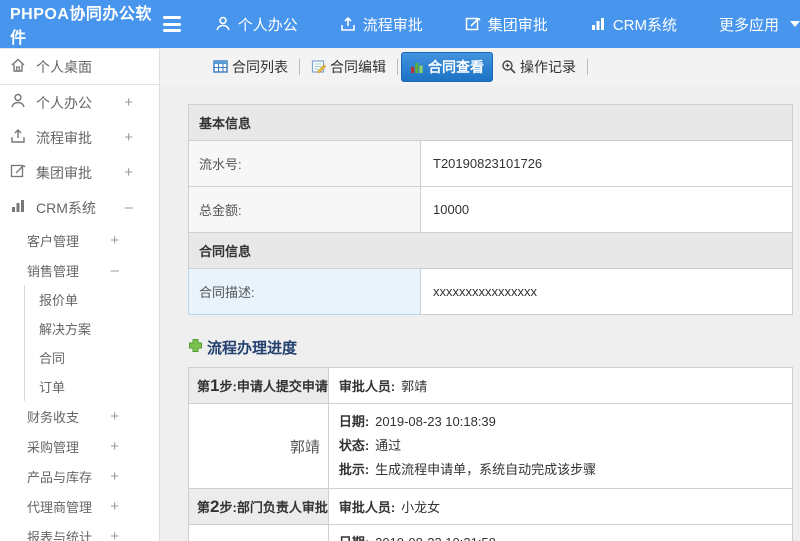  What do you see at coordinates (195, 347) in the screenshot?
I see `plus-icon` at bounding box center [195, 347].